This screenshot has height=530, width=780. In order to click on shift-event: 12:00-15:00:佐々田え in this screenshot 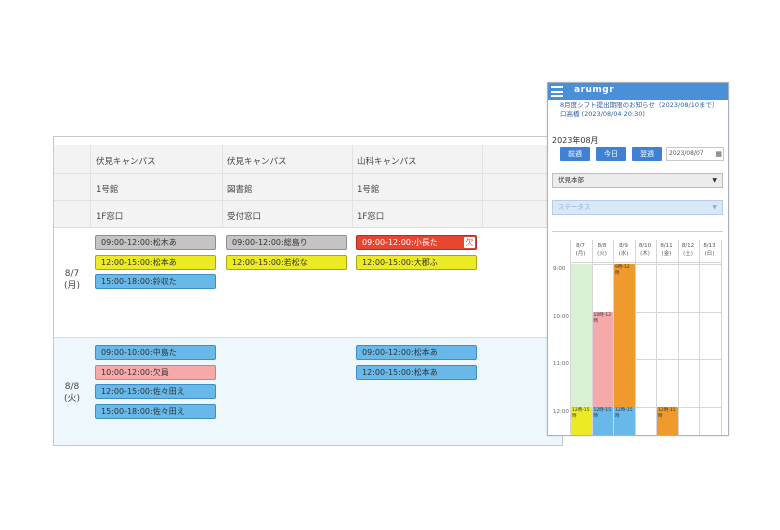, I will do `click(155, 391)`.